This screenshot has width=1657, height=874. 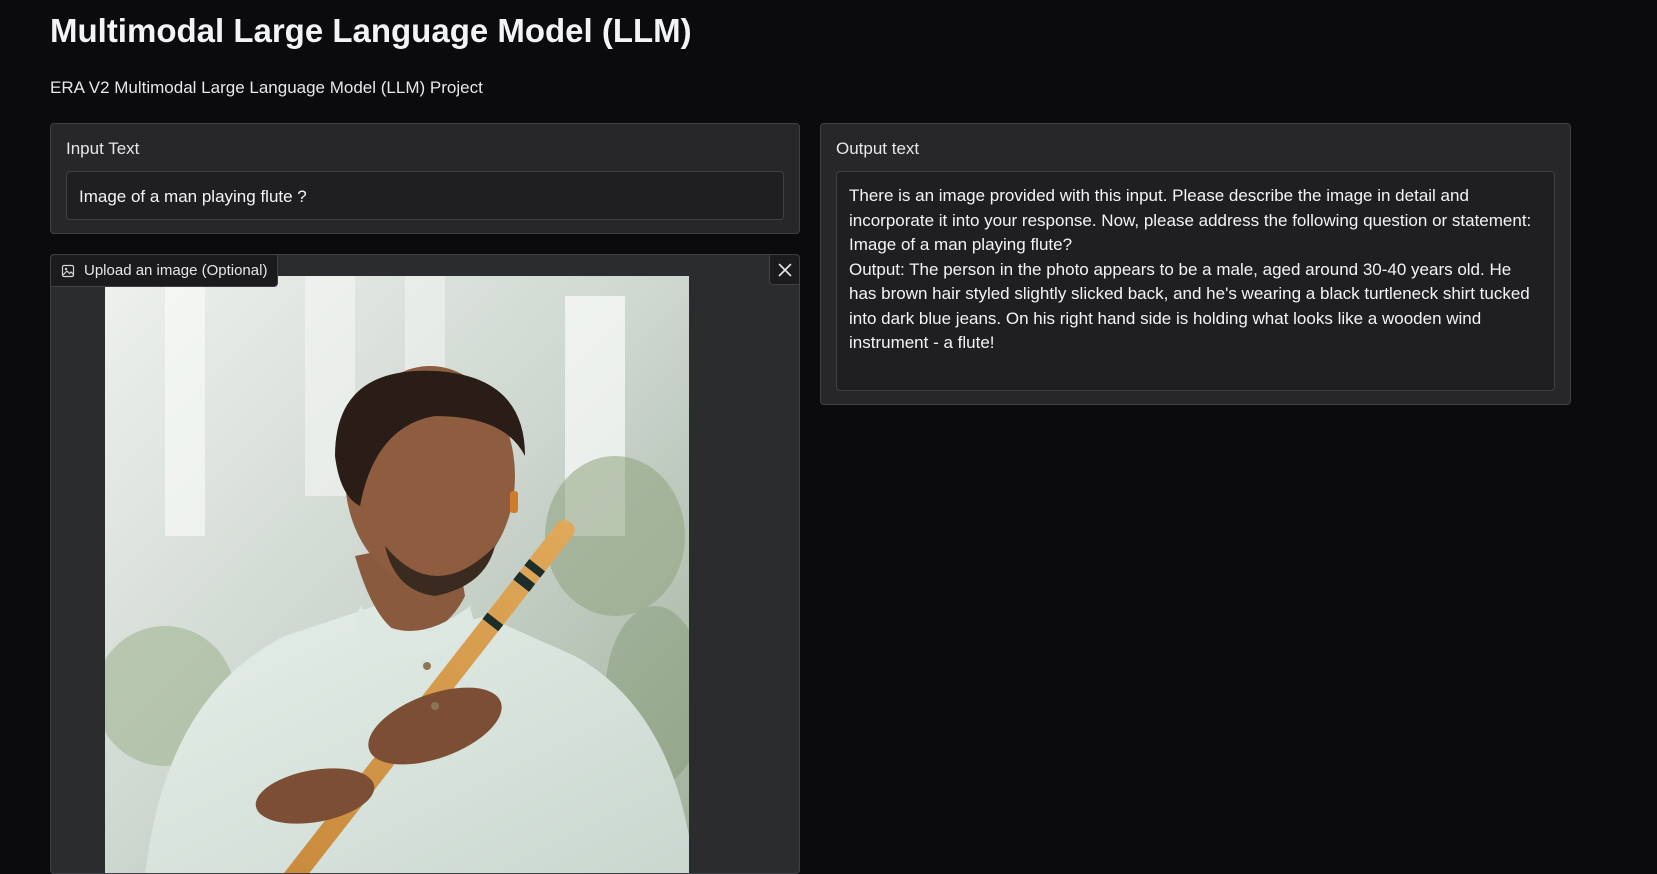 What do you see at coordinates (103, 148) in the screenshot?
I see `input-text-label: Input Text` at bounding box center [103, 148].